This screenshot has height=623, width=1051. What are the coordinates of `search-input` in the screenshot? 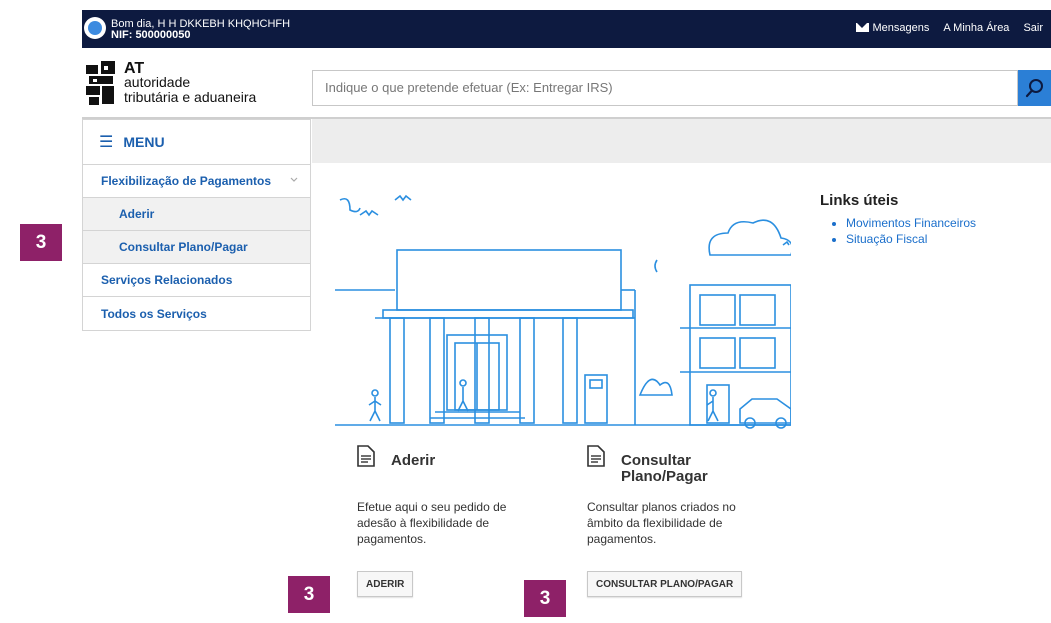 It's located at (665, 87).